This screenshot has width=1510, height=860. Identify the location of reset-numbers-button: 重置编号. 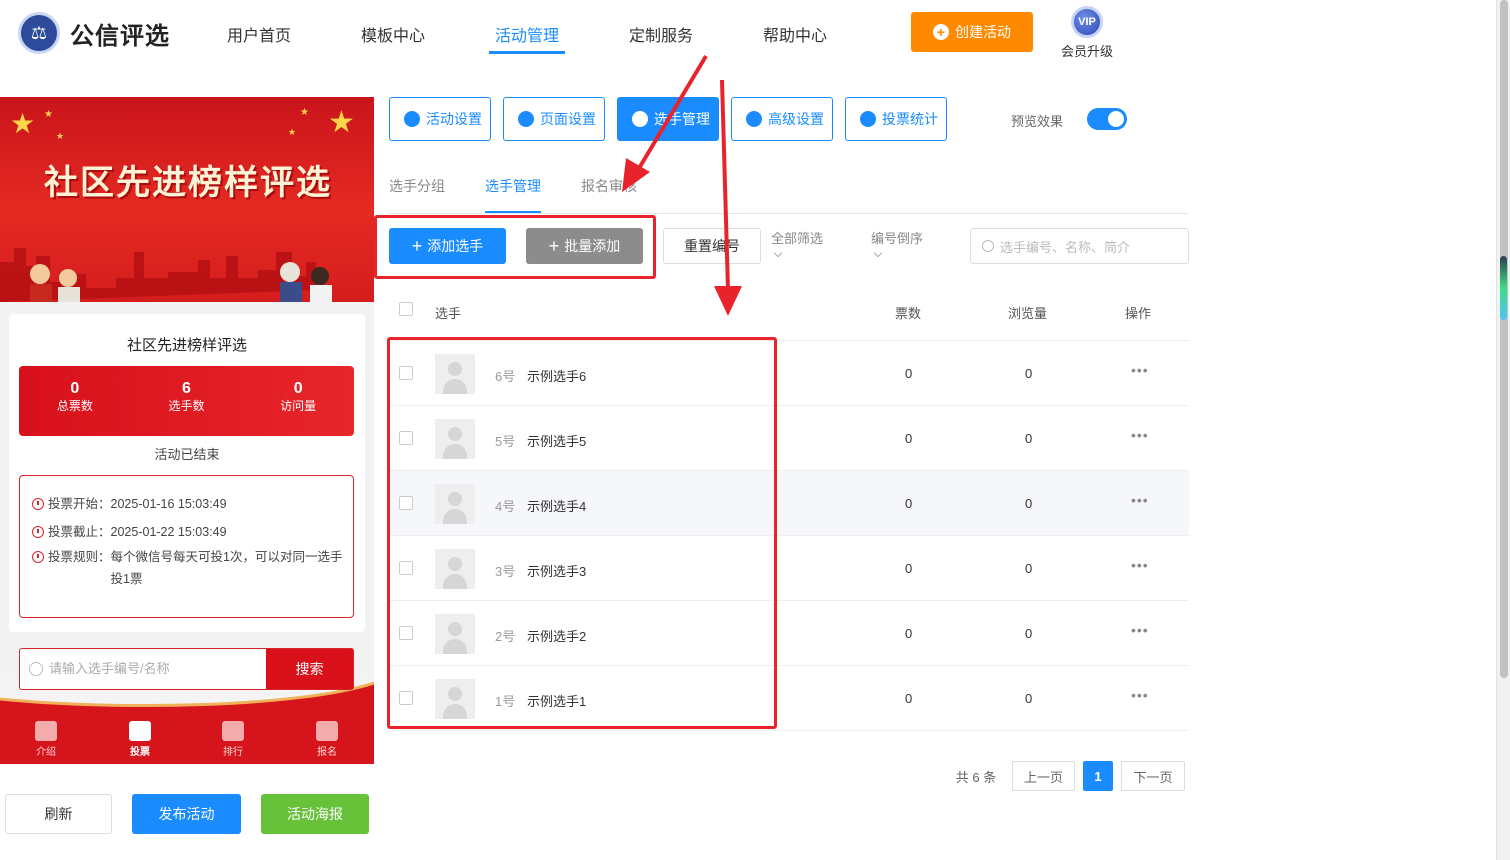
(712, 246).